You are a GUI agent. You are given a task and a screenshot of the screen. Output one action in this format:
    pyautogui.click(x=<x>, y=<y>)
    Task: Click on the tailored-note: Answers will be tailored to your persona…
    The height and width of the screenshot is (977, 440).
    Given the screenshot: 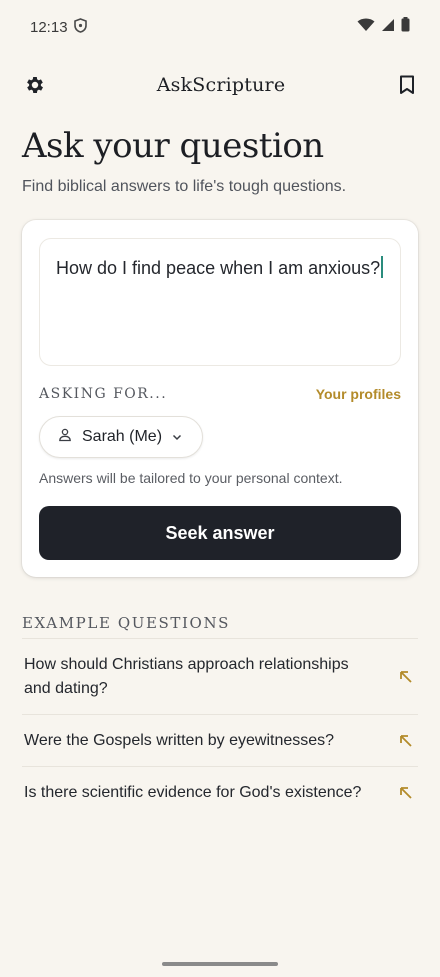 What is the action you would take?
    pyautogui.click(x=191, y=478)
    